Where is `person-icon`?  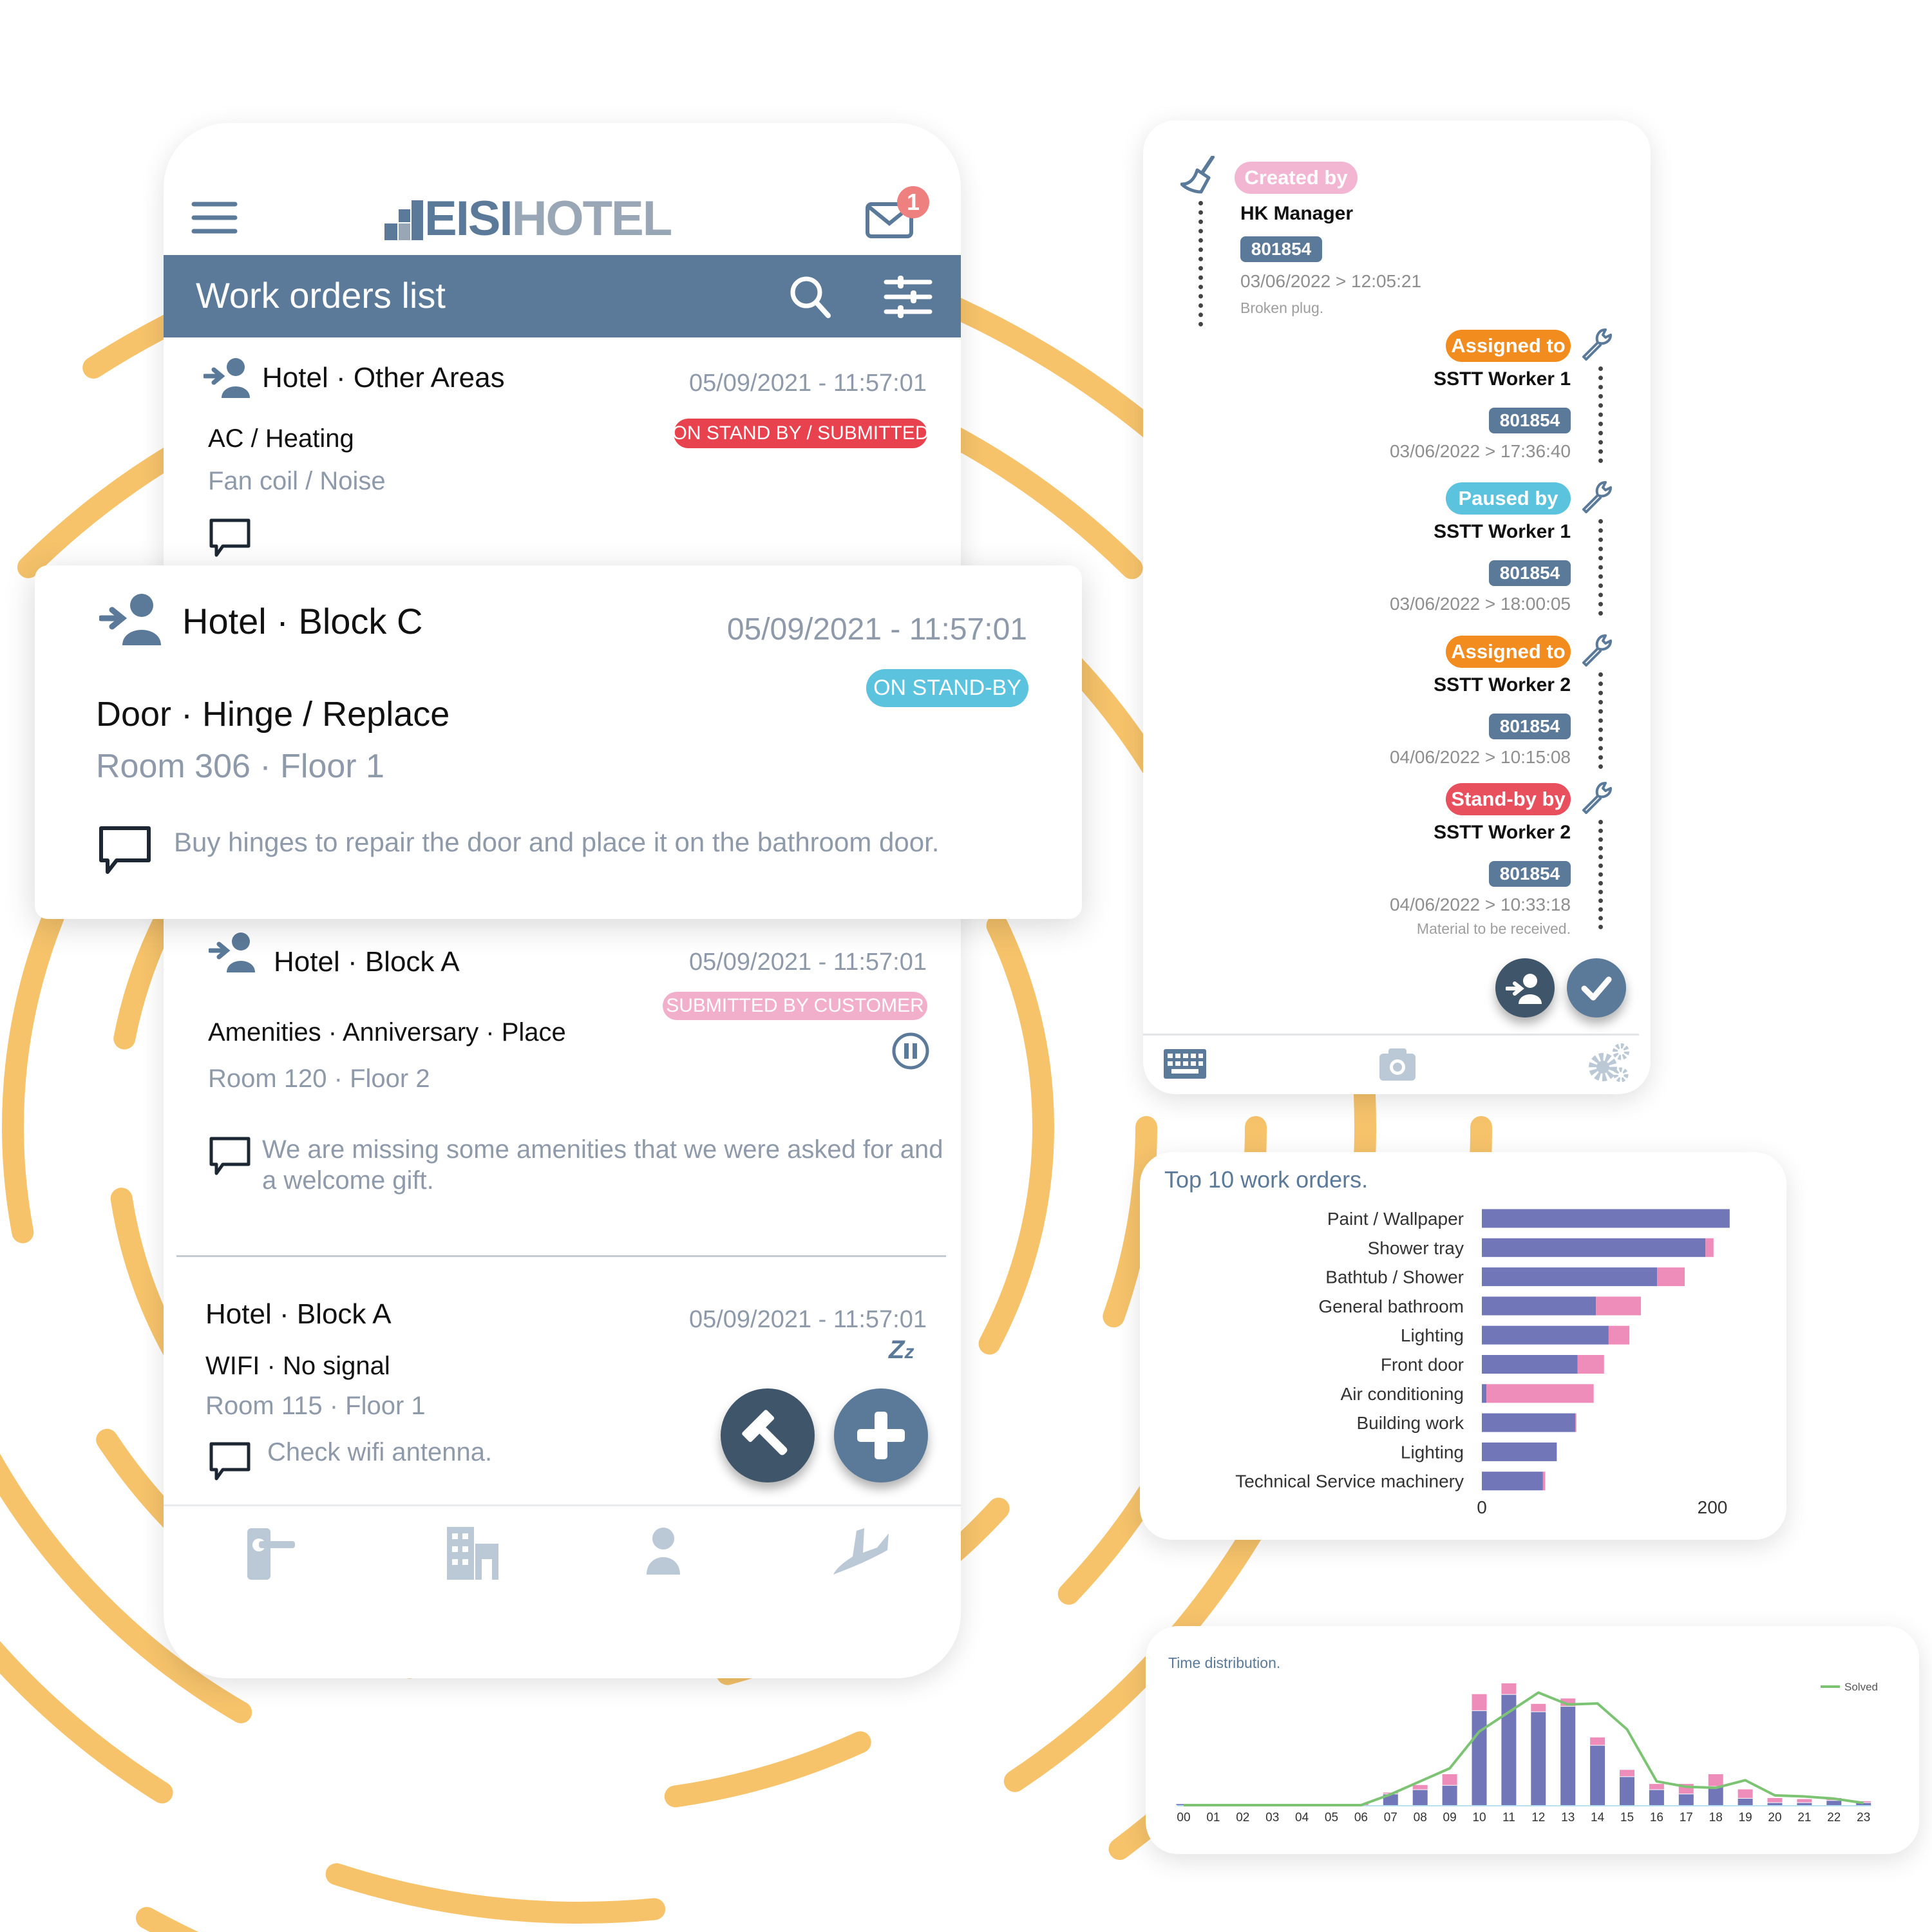
person-icon is located at coordinates (663, 1551).